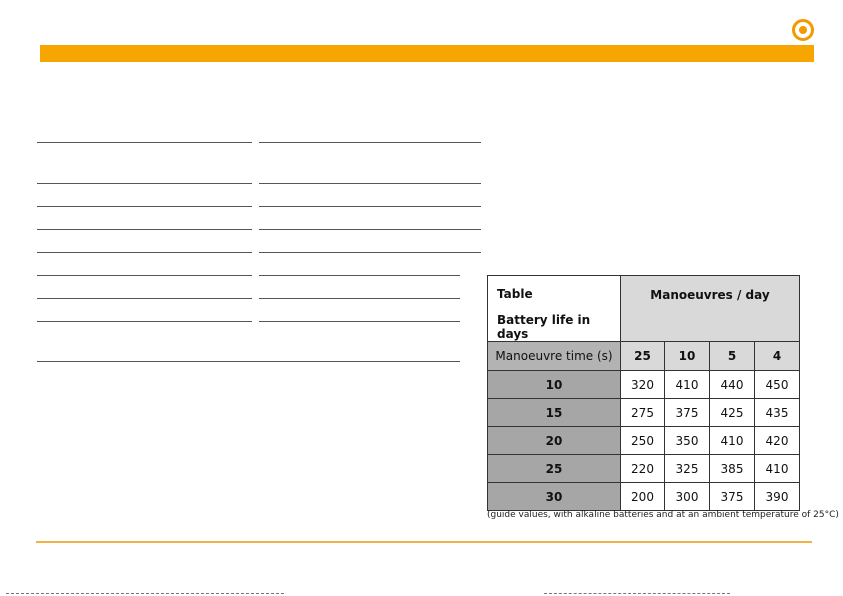 Image resolution: width=843 pixels, height=596 pixels. I want to click on table-cell: 320, so click(642, 384).